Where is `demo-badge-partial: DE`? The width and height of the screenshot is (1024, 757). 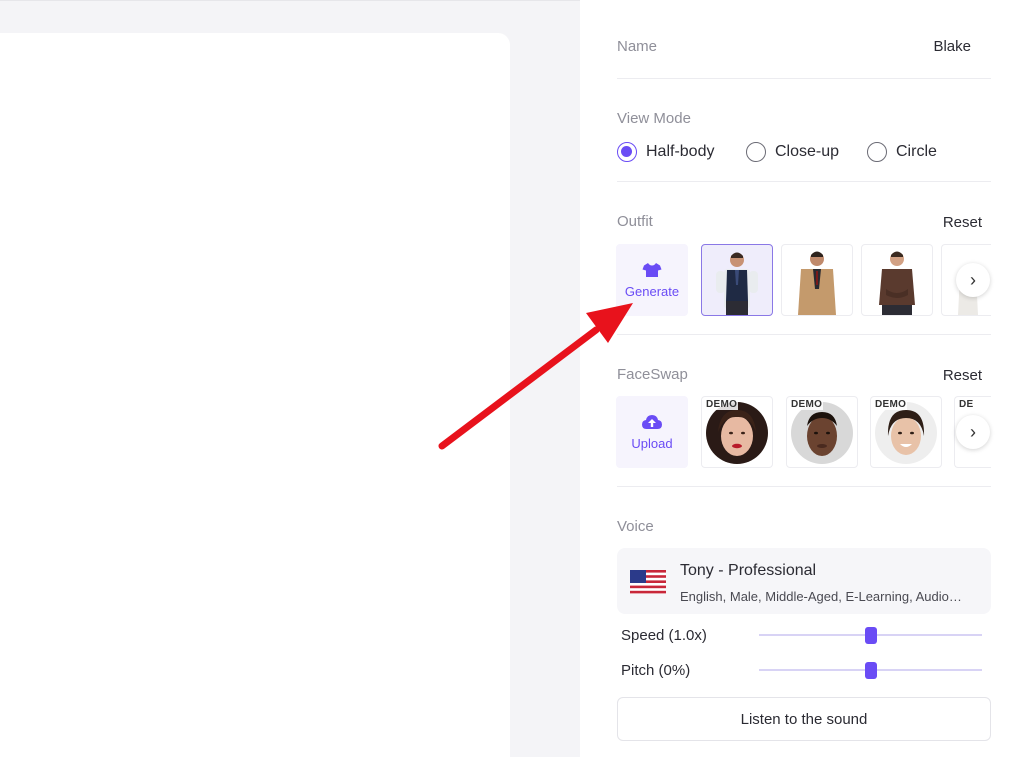 demo-badge-partial: DE is located at coordinates (966, 404).